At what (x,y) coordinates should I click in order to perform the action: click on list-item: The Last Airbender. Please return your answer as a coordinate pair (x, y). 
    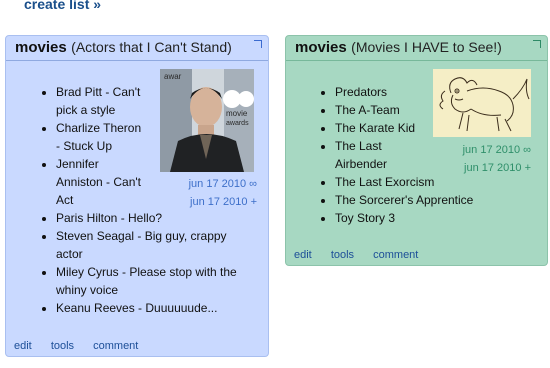
    Looking at the image, I should click on (370, 155).